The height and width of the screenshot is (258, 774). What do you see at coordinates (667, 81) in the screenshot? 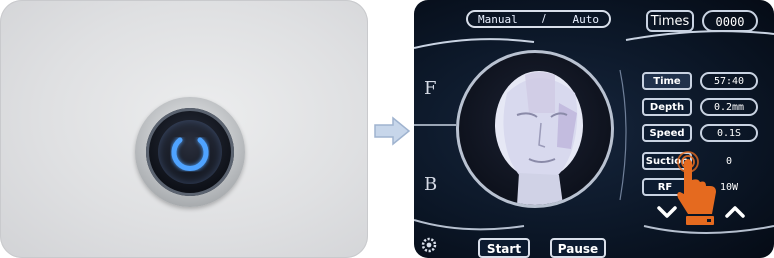
I see `time-button: Time` at bounding box center [667, 81].